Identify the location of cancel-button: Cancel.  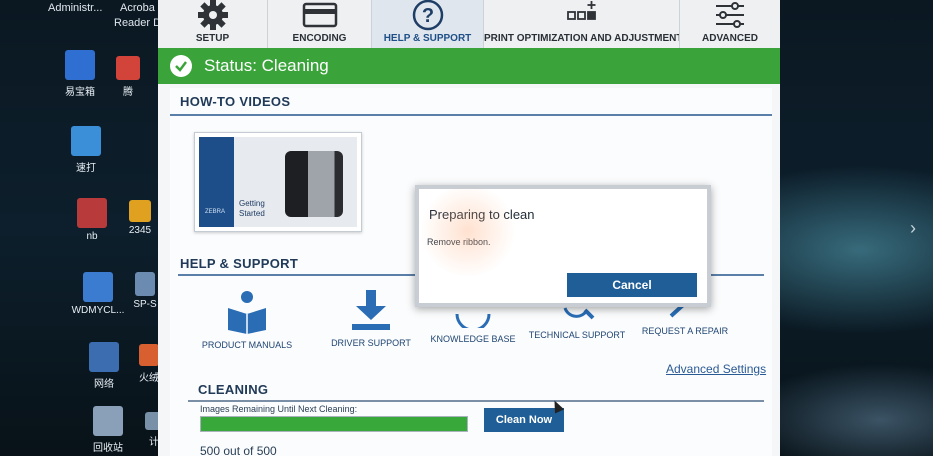
(632, 285).